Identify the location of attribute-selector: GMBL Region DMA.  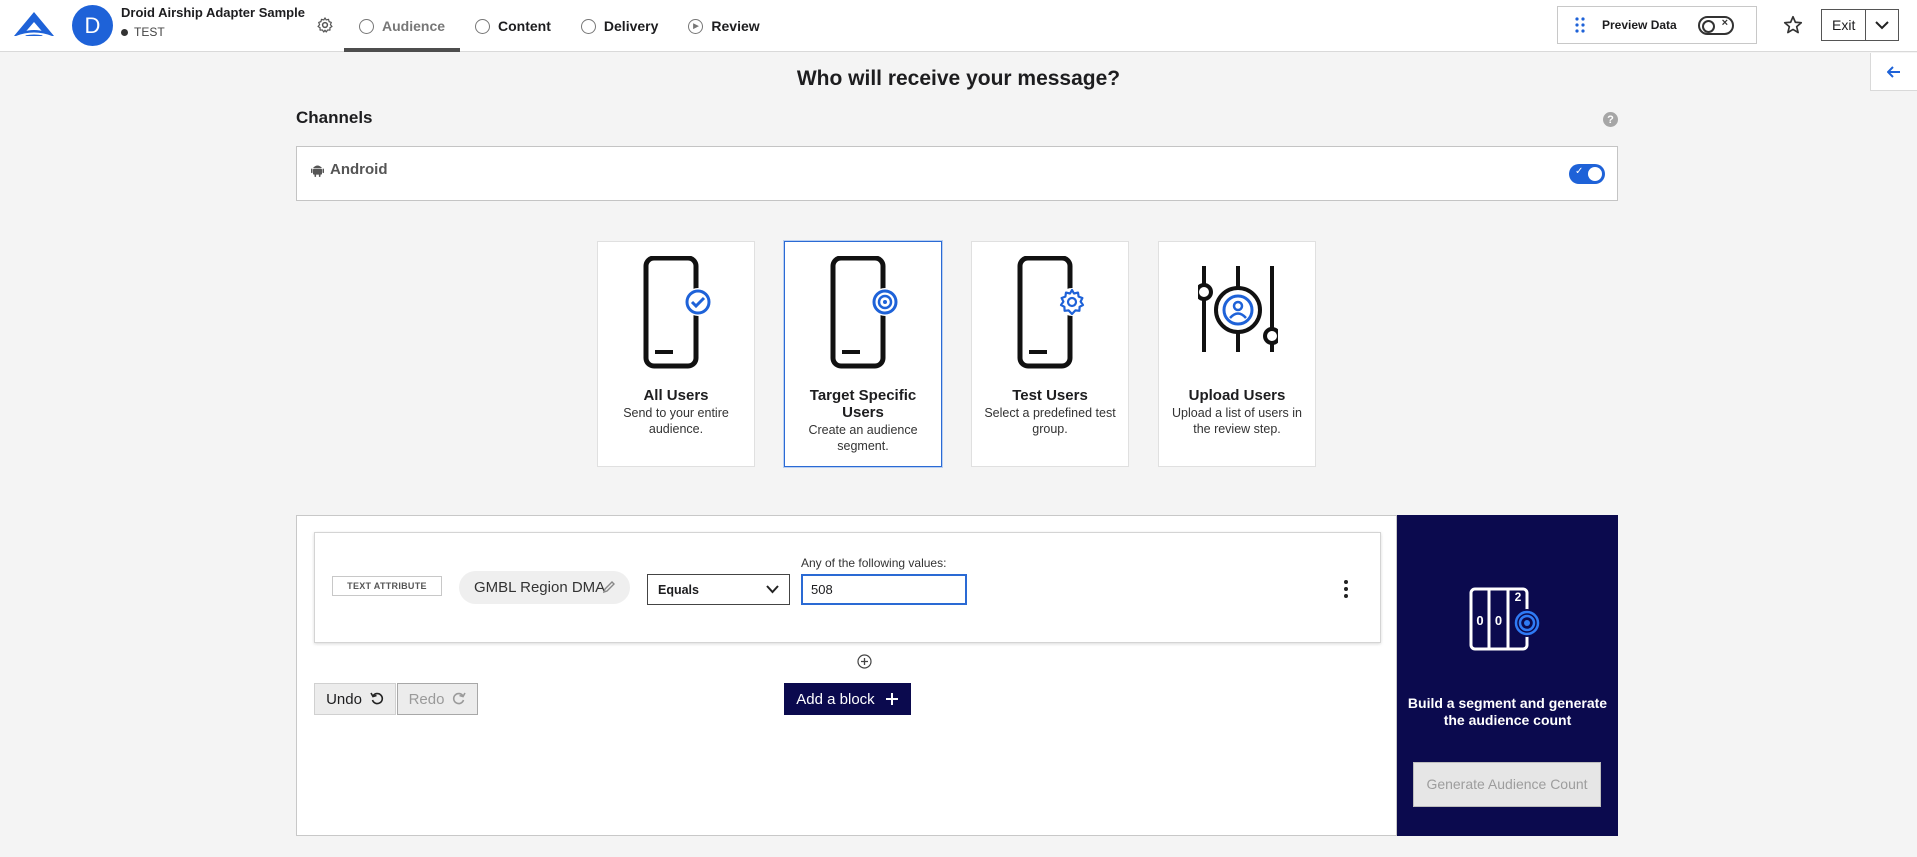
(544, 587).